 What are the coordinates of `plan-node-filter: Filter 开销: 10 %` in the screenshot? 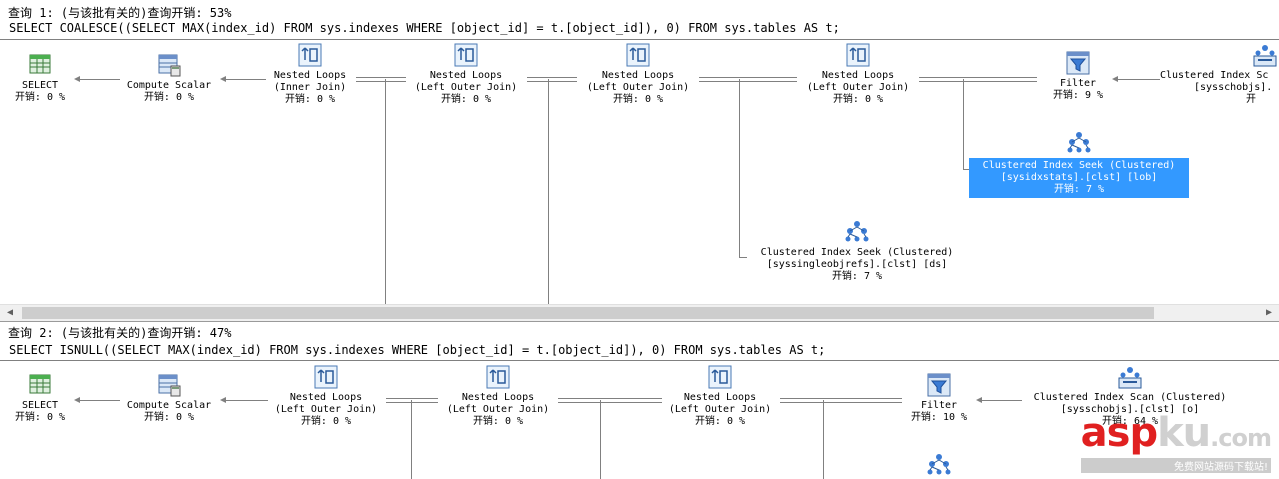 It's located at (939, 398).